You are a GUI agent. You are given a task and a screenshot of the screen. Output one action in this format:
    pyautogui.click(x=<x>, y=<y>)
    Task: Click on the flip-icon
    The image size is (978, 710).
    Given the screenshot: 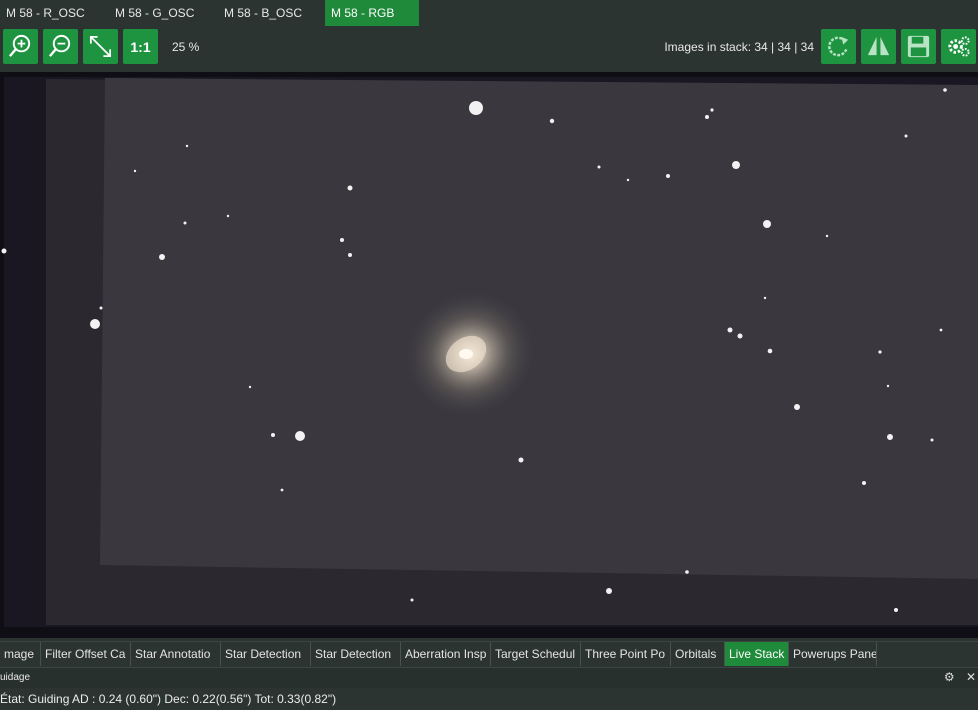 What is the action you would take?
    pyautogui.click(x=878, y=46)
    